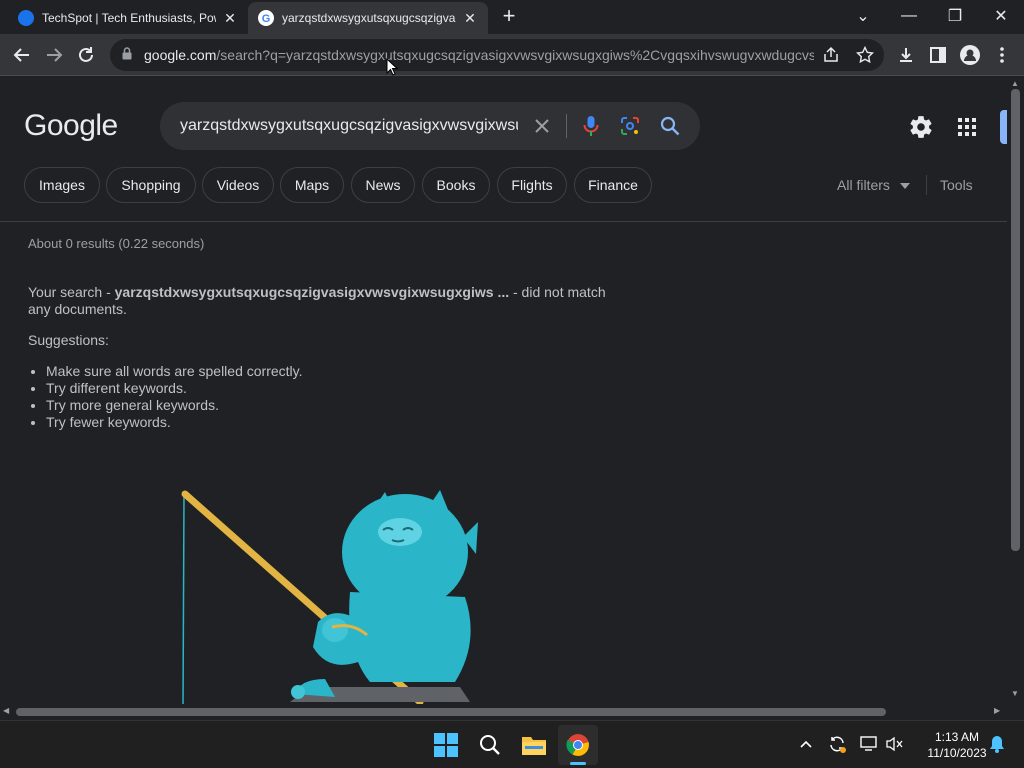  I want to click on chip-news: News, so click(383, 185).